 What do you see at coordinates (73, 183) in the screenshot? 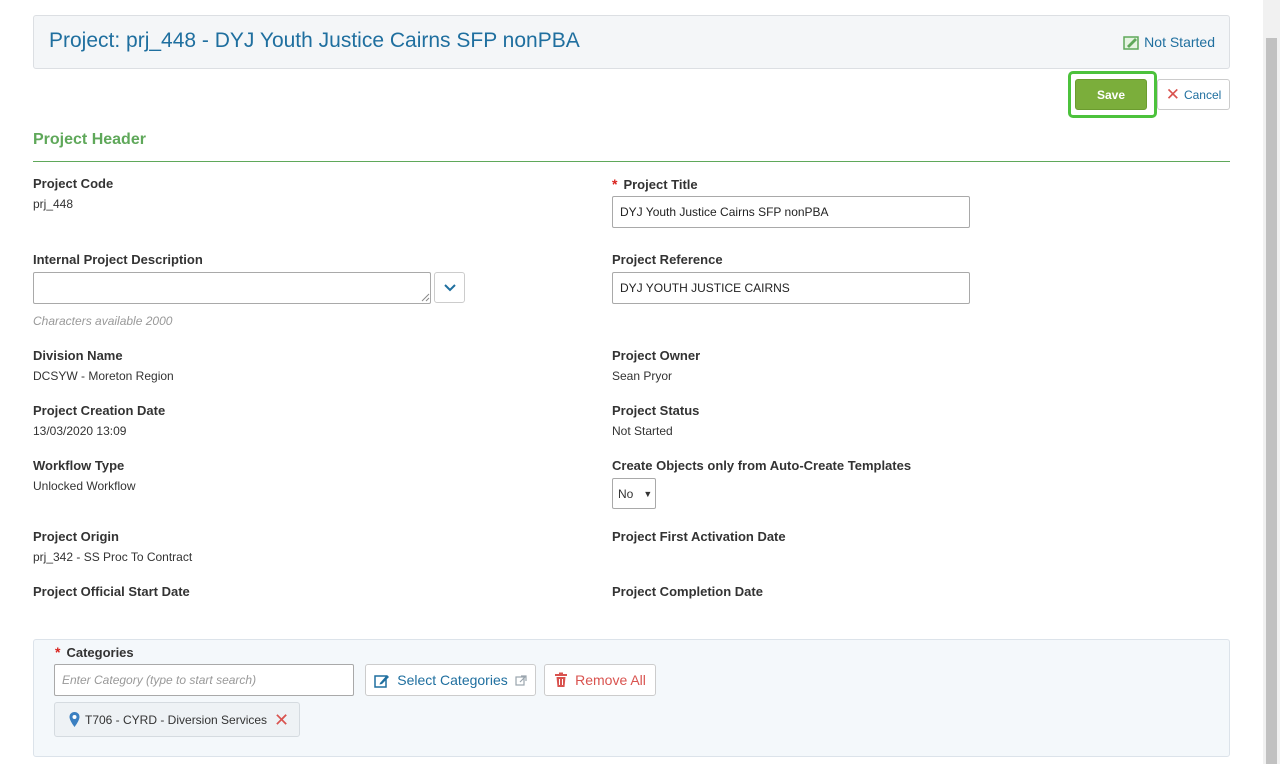
I see `project-code-label: Project Code` at bounding box center [73, 183].